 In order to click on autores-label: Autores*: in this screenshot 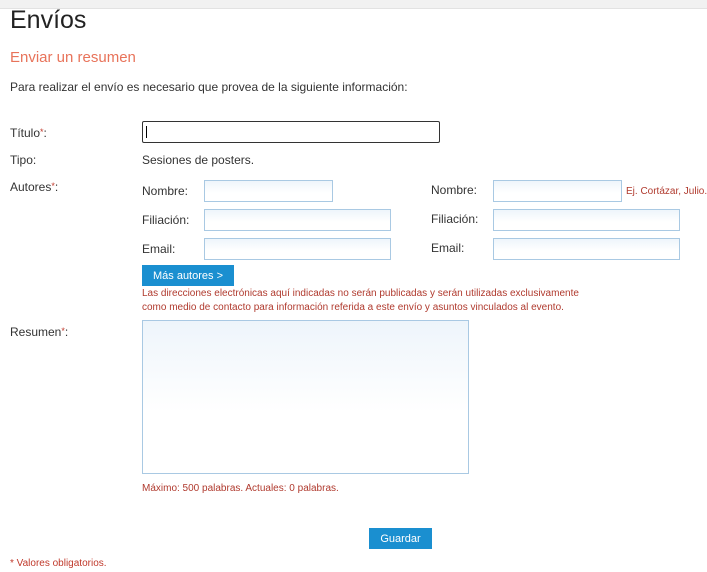, I will do `click(34, 187)`.